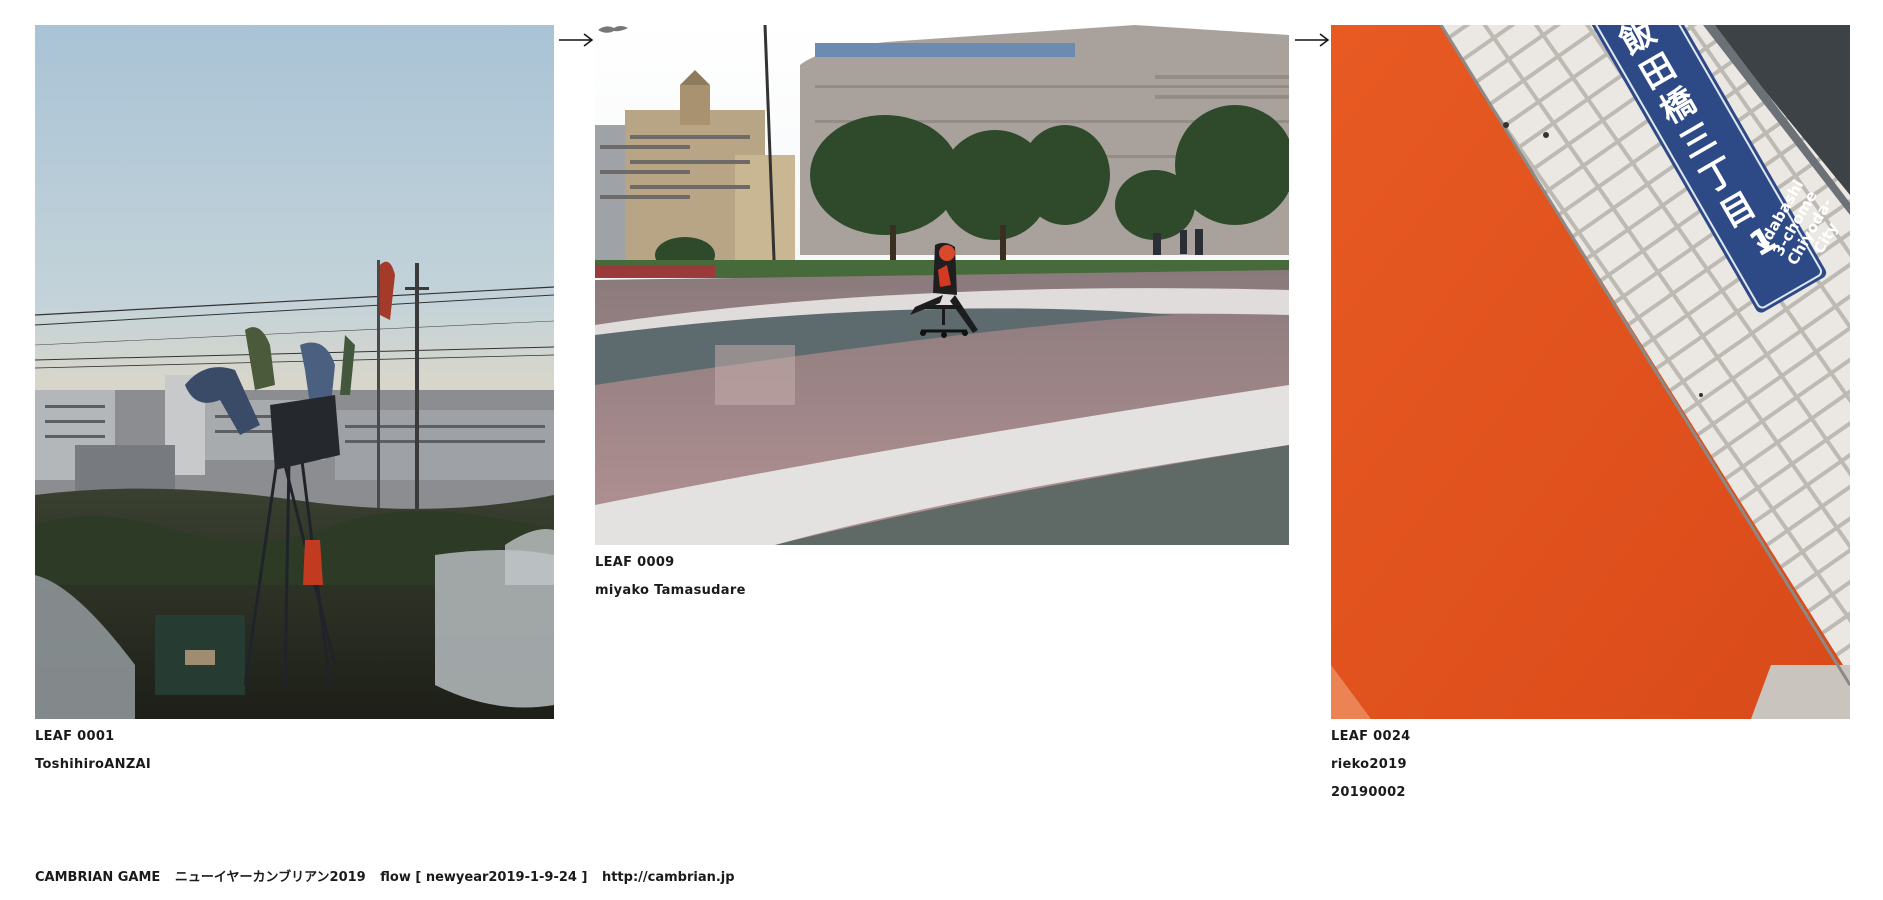 The width and height of the screenshot is (1883, 900). I want to click on leaf-id: LEAF 0001, so click(75, 736).